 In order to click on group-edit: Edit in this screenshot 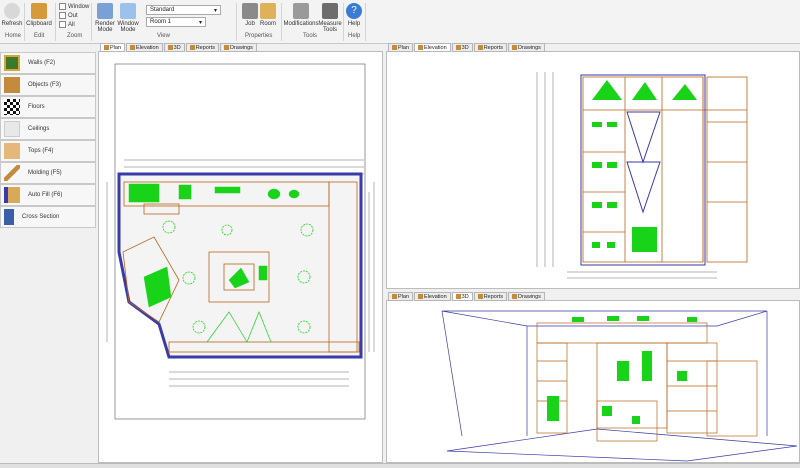, I will do `click(39, 36)`.